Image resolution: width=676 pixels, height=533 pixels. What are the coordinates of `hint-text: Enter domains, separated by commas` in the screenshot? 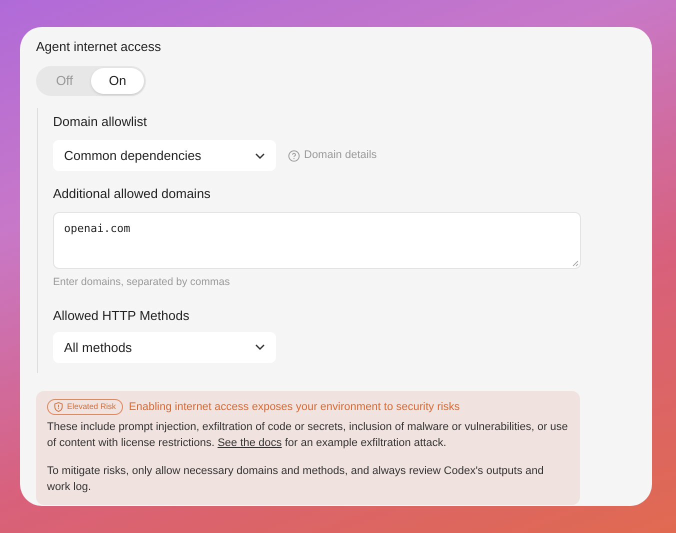 It's located at (142, 282).